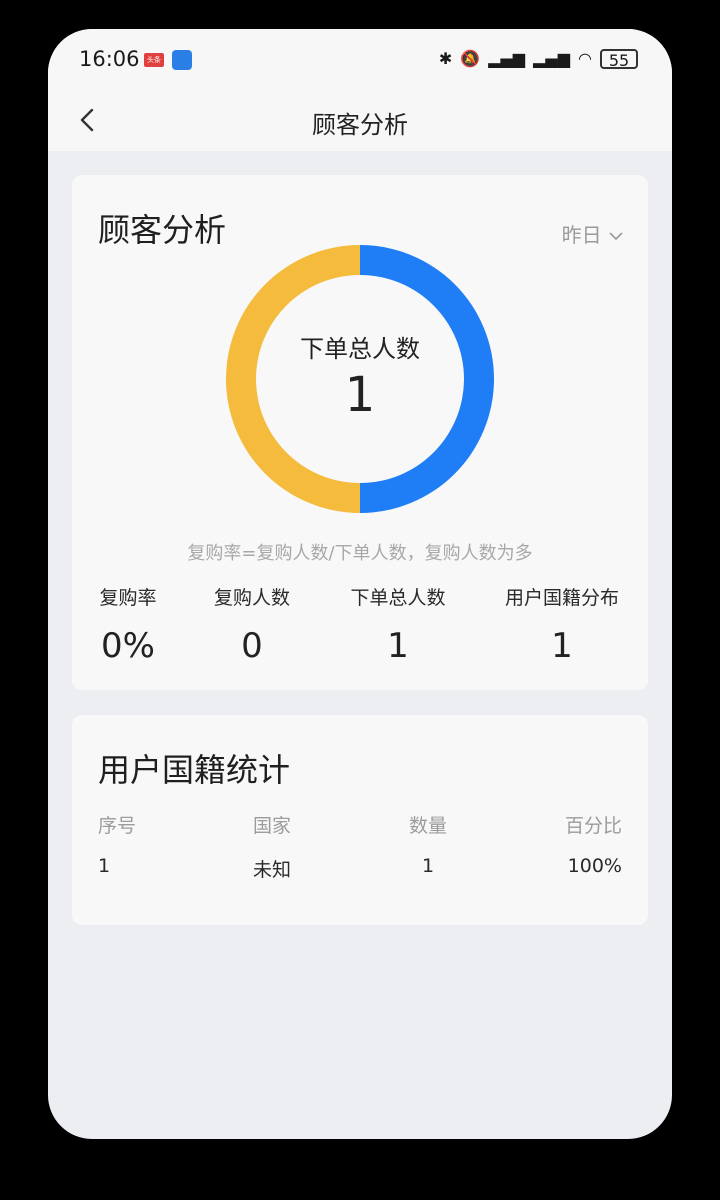 The height and width of the screenshot is (1200, 720). Describe the element at coordinates (470, 58) in the screenshot. I see `mute-icon: 🔕` at that location.